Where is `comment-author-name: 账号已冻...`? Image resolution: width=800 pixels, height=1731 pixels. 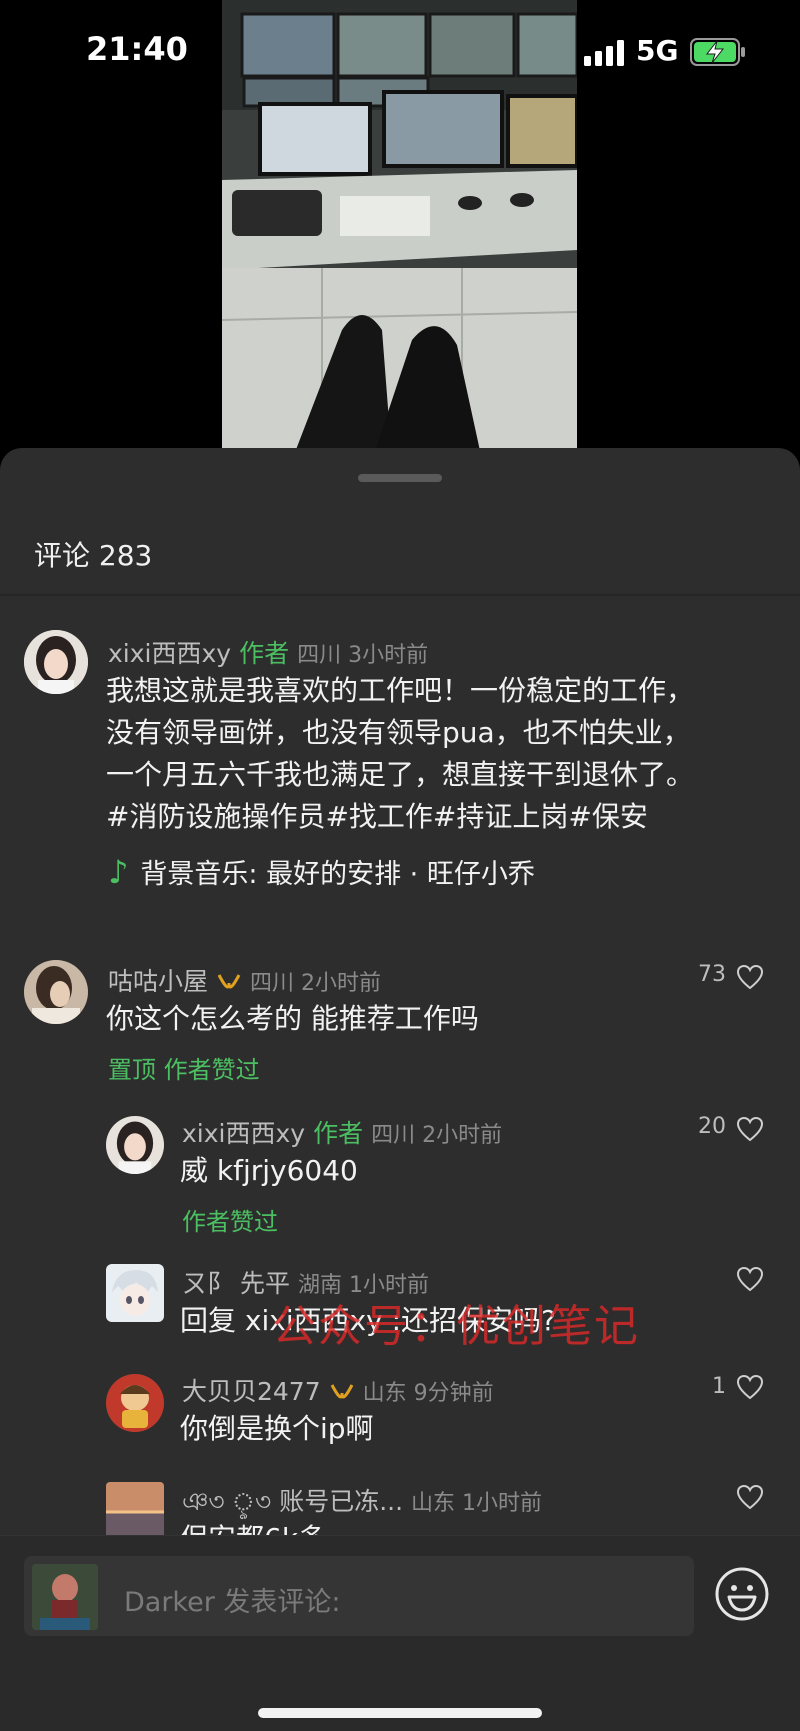 comment-author-name: 账号已冻... is located at coordinates (341, 1501).